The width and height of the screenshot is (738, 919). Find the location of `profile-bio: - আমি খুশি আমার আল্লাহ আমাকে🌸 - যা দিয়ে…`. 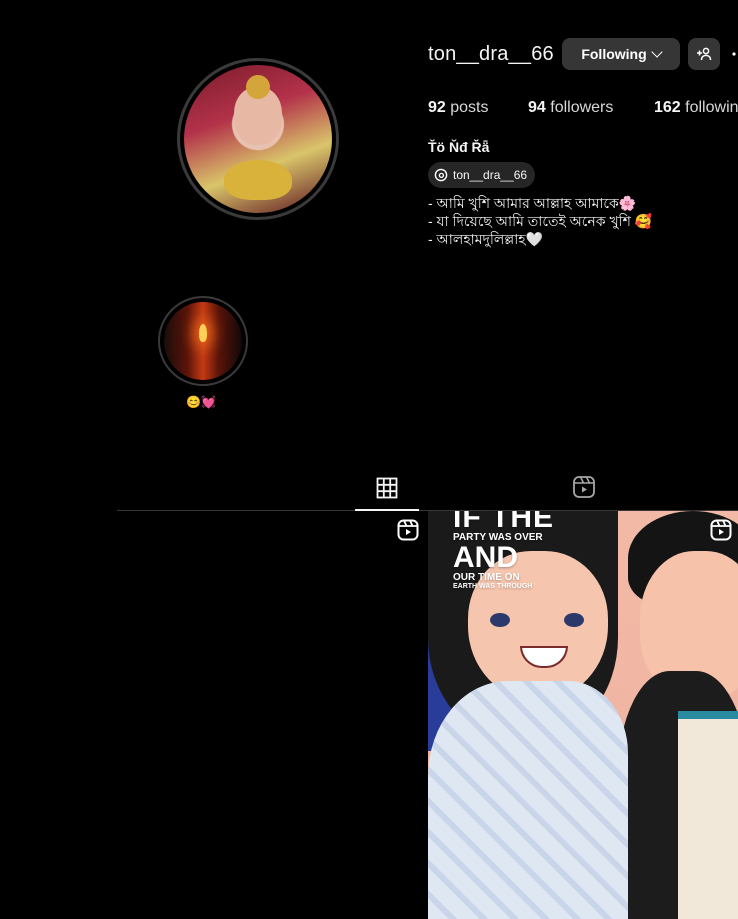

profile-bio: - আমি খুশি আমার আল্লাহ আমাকে🌸 - যা দিয়ে… is located at coordinates (540, 221).